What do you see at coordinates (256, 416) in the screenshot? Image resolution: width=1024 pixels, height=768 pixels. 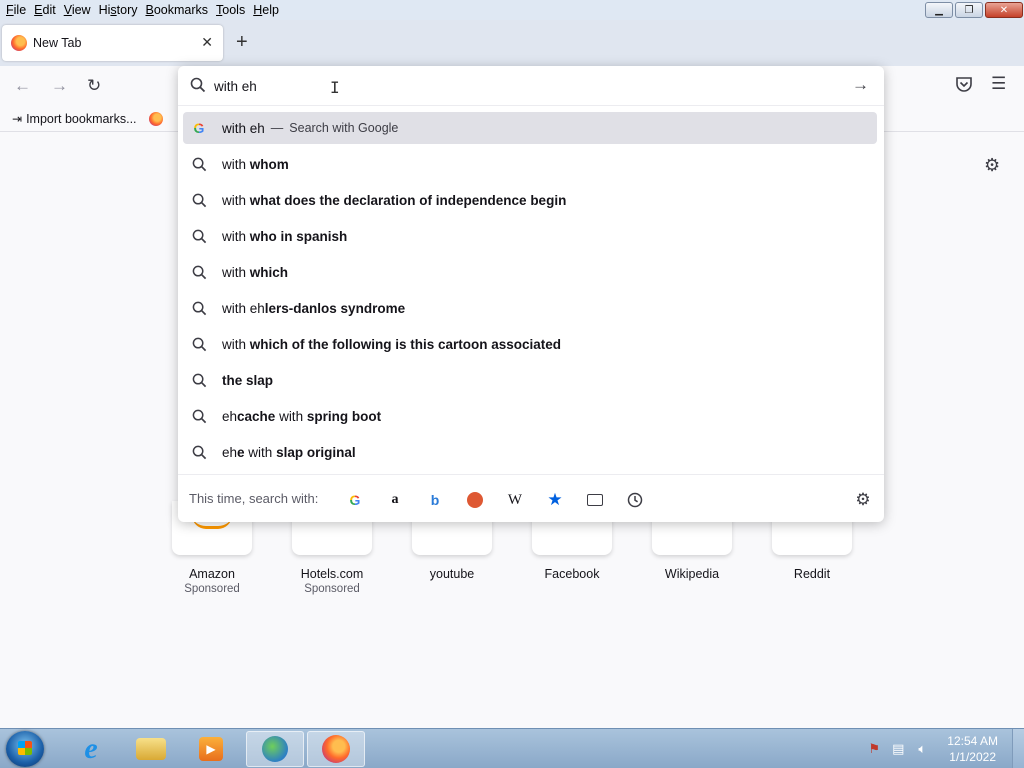 I see `suggestion-bold: cache` at bounding box center [256, 416].